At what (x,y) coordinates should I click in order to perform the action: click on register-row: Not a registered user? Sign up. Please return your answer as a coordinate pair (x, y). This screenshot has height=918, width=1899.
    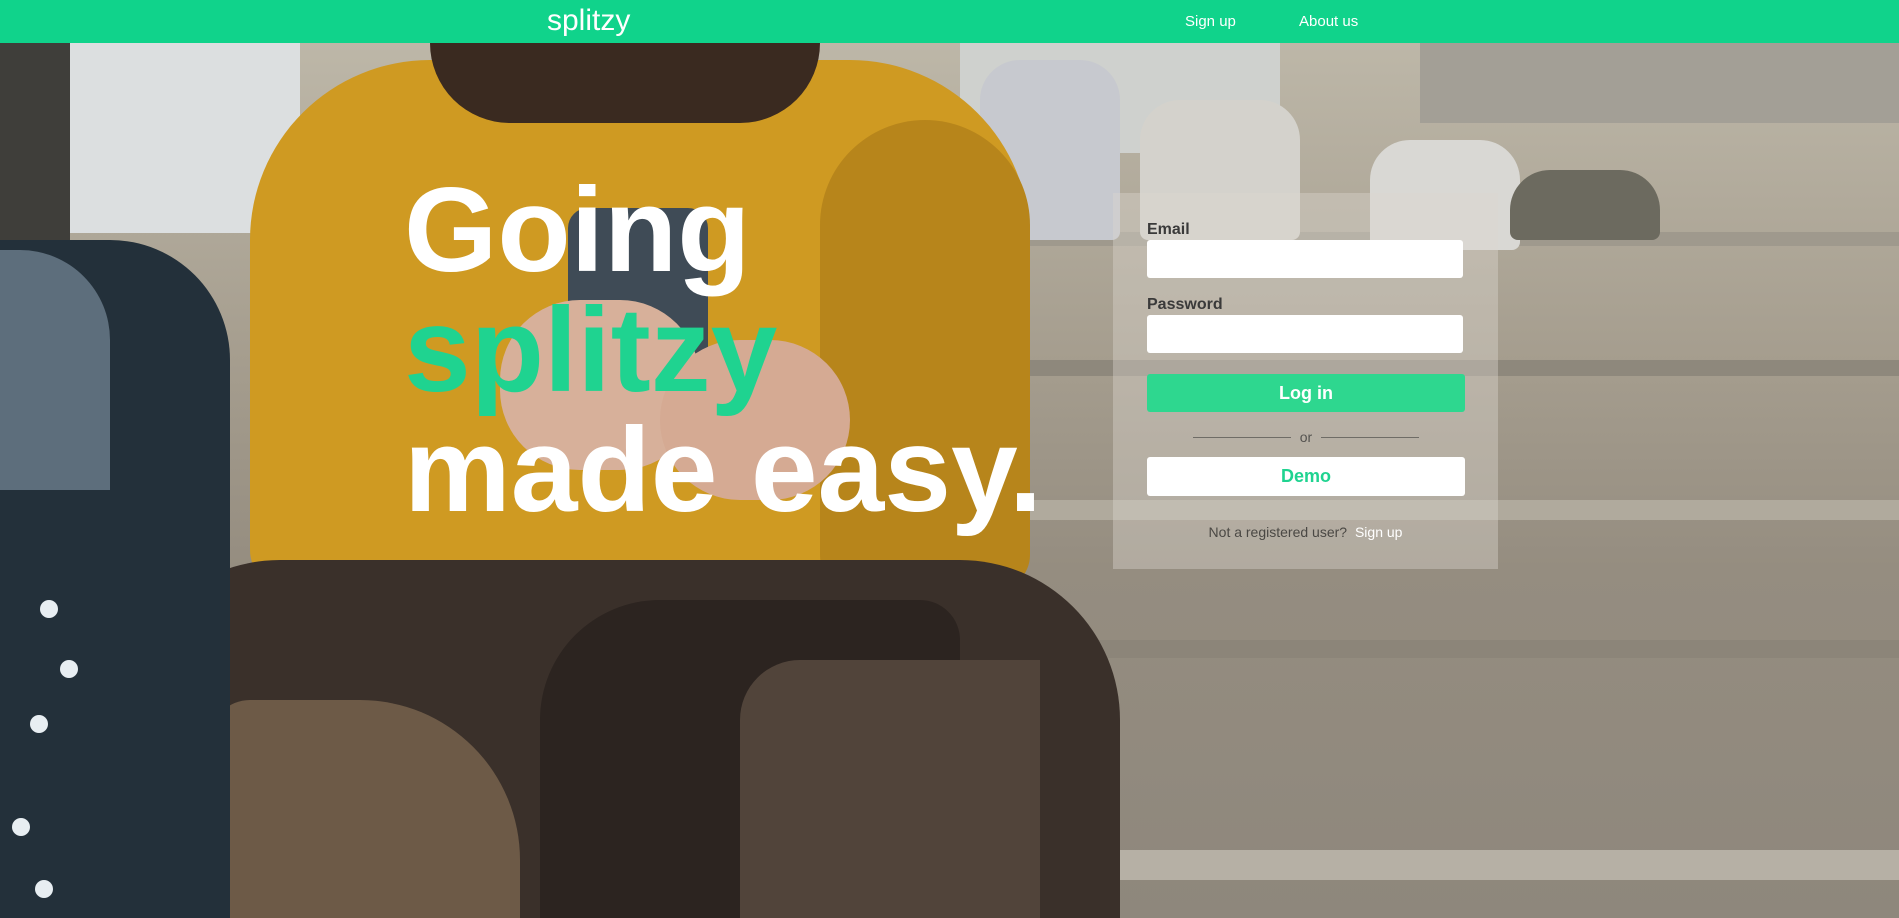
    Looking at the image, I should click on (1305, 532).